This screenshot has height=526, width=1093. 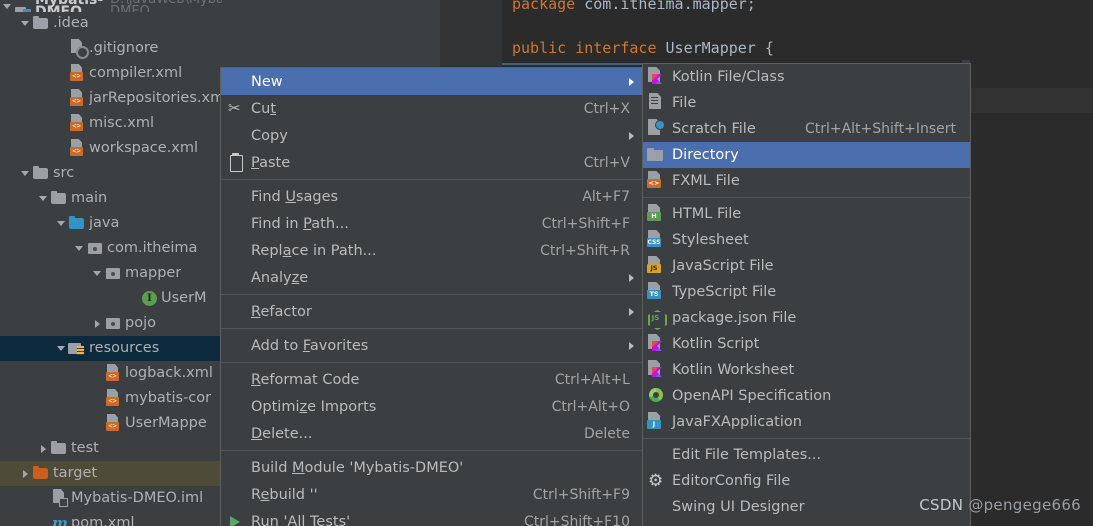 What do you see at coordinates (432, 81) in the screenshot?
I see `context-menu-item: New` at bounding box center [432, 81].